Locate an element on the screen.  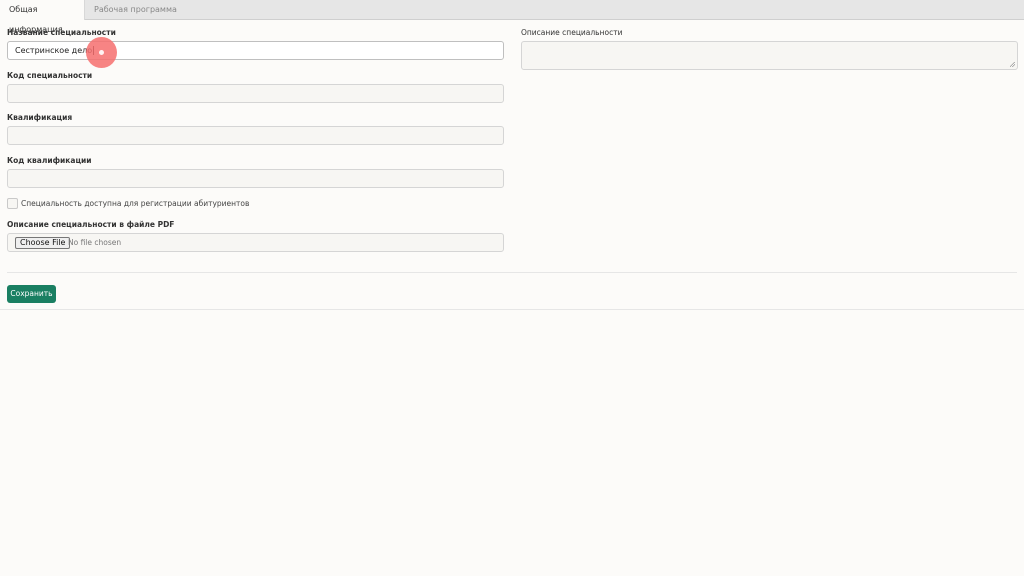
form-divider is located at coordinates (512, 272).